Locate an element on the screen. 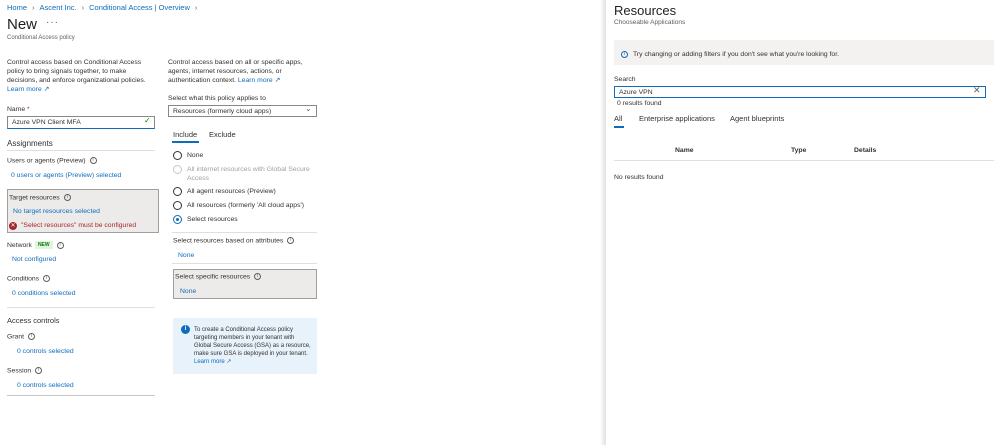 The height and width of the screenshot is (445, 998). conditions-label-text: Conditions is located at coordinates (23, 279).